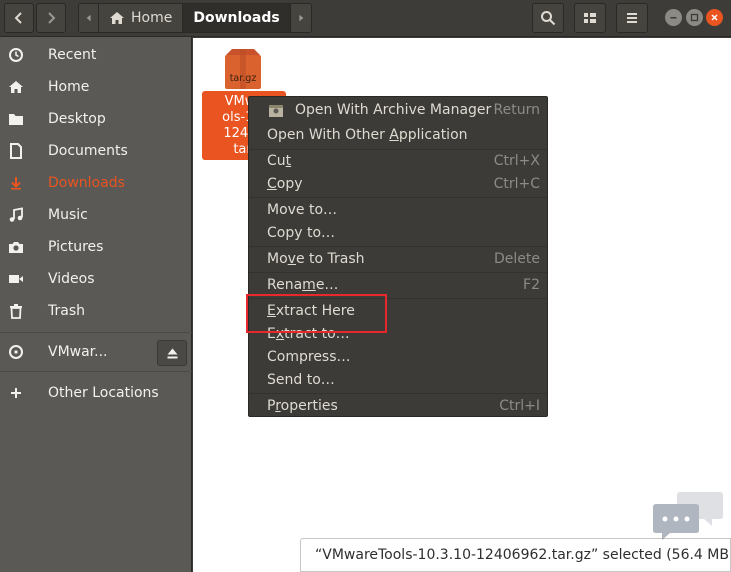 The height and width of the screenshot is (572, 731). What do you see at coordinates (302, 406) in the screenshot?
I see `menu-item-label: Properties` at bounding box center [302, 406].